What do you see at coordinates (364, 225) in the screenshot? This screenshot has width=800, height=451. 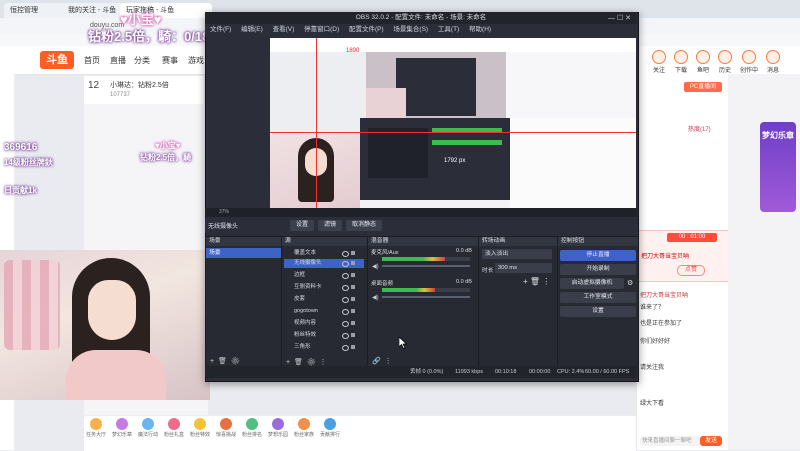 I see `deactivate-button: 取消静态` at bounding box center [364, 225].